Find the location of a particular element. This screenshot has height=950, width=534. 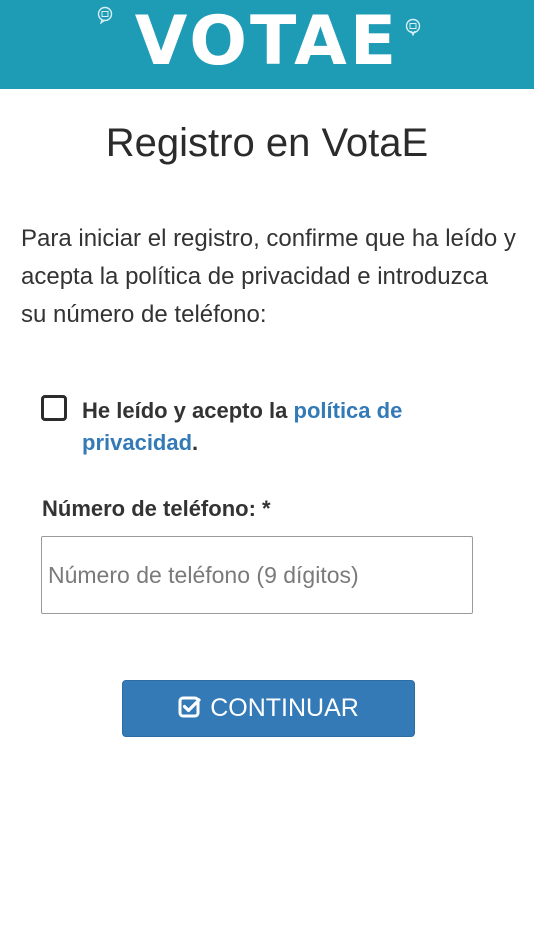

continue-label: CONTINUAR is located at coordinates (284, 708).